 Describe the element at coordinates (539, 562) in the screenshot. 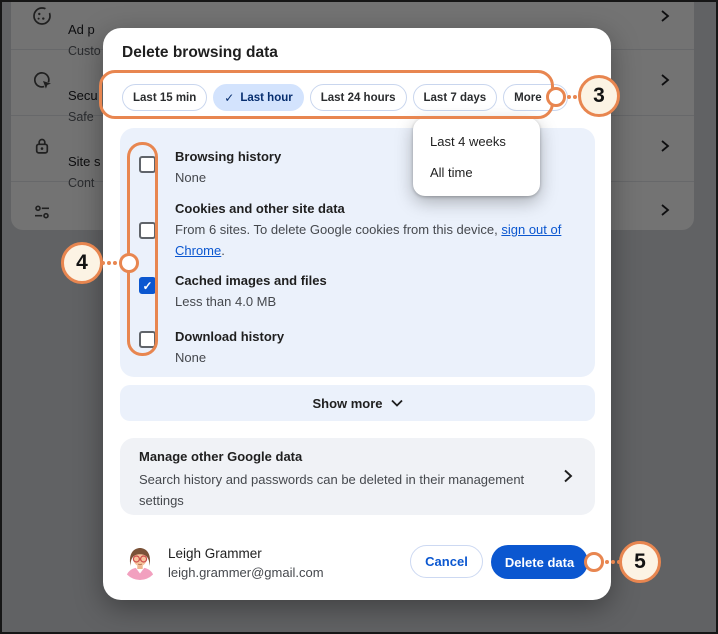

I see `delete-data-button: Delete data` at that location.